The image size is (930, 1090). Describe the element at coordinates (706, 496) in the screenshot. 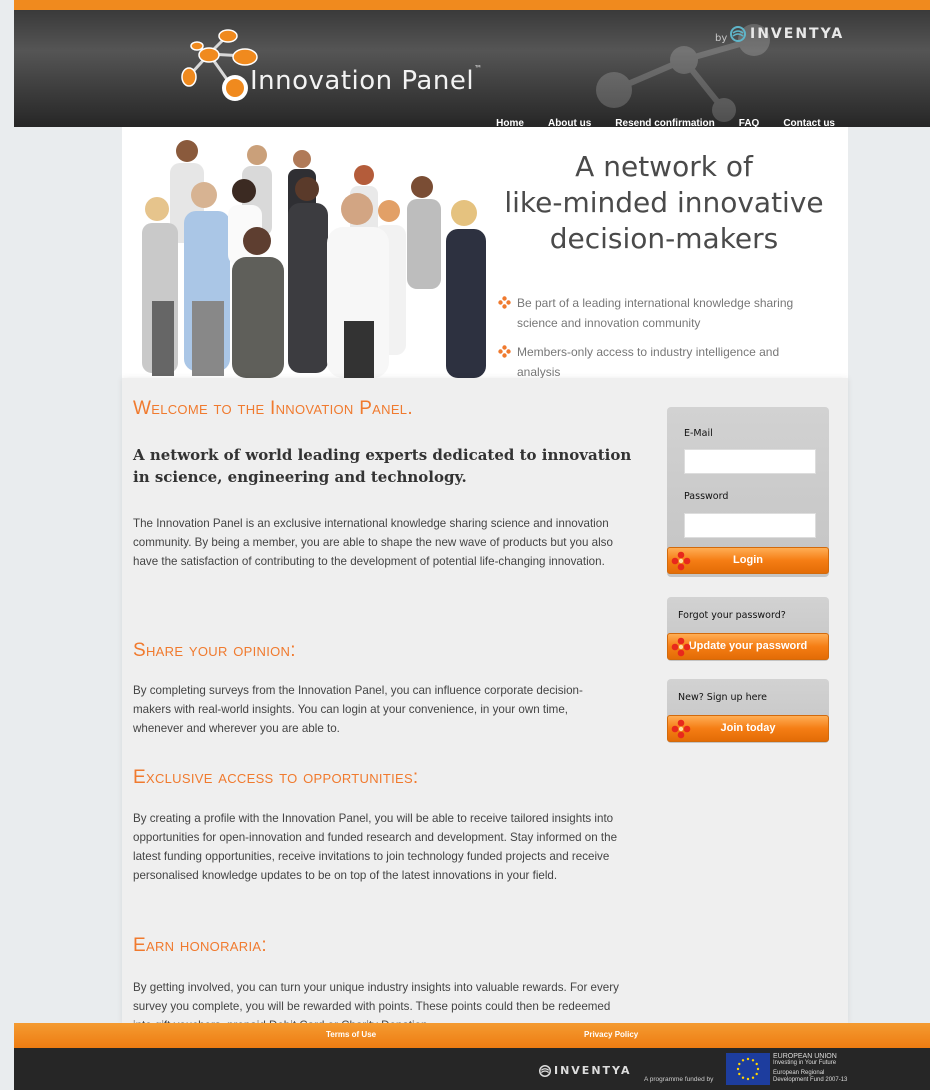

I see `password-label: Password` at that location.